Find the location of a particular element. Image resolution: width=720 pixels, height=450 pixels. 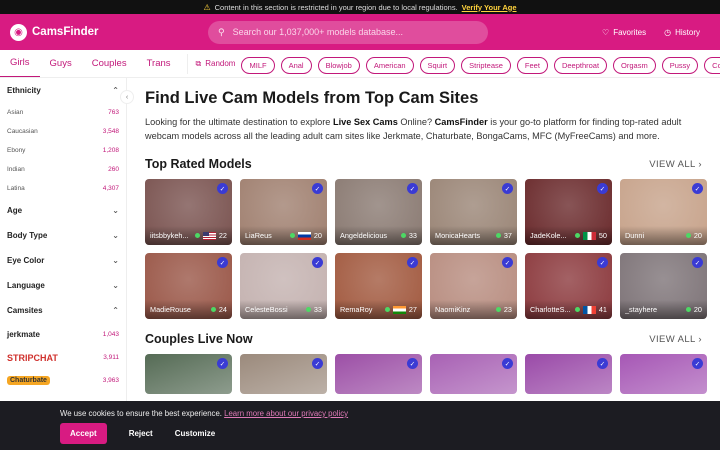

history-link: ◷ History is located at coordinates (682, 32).